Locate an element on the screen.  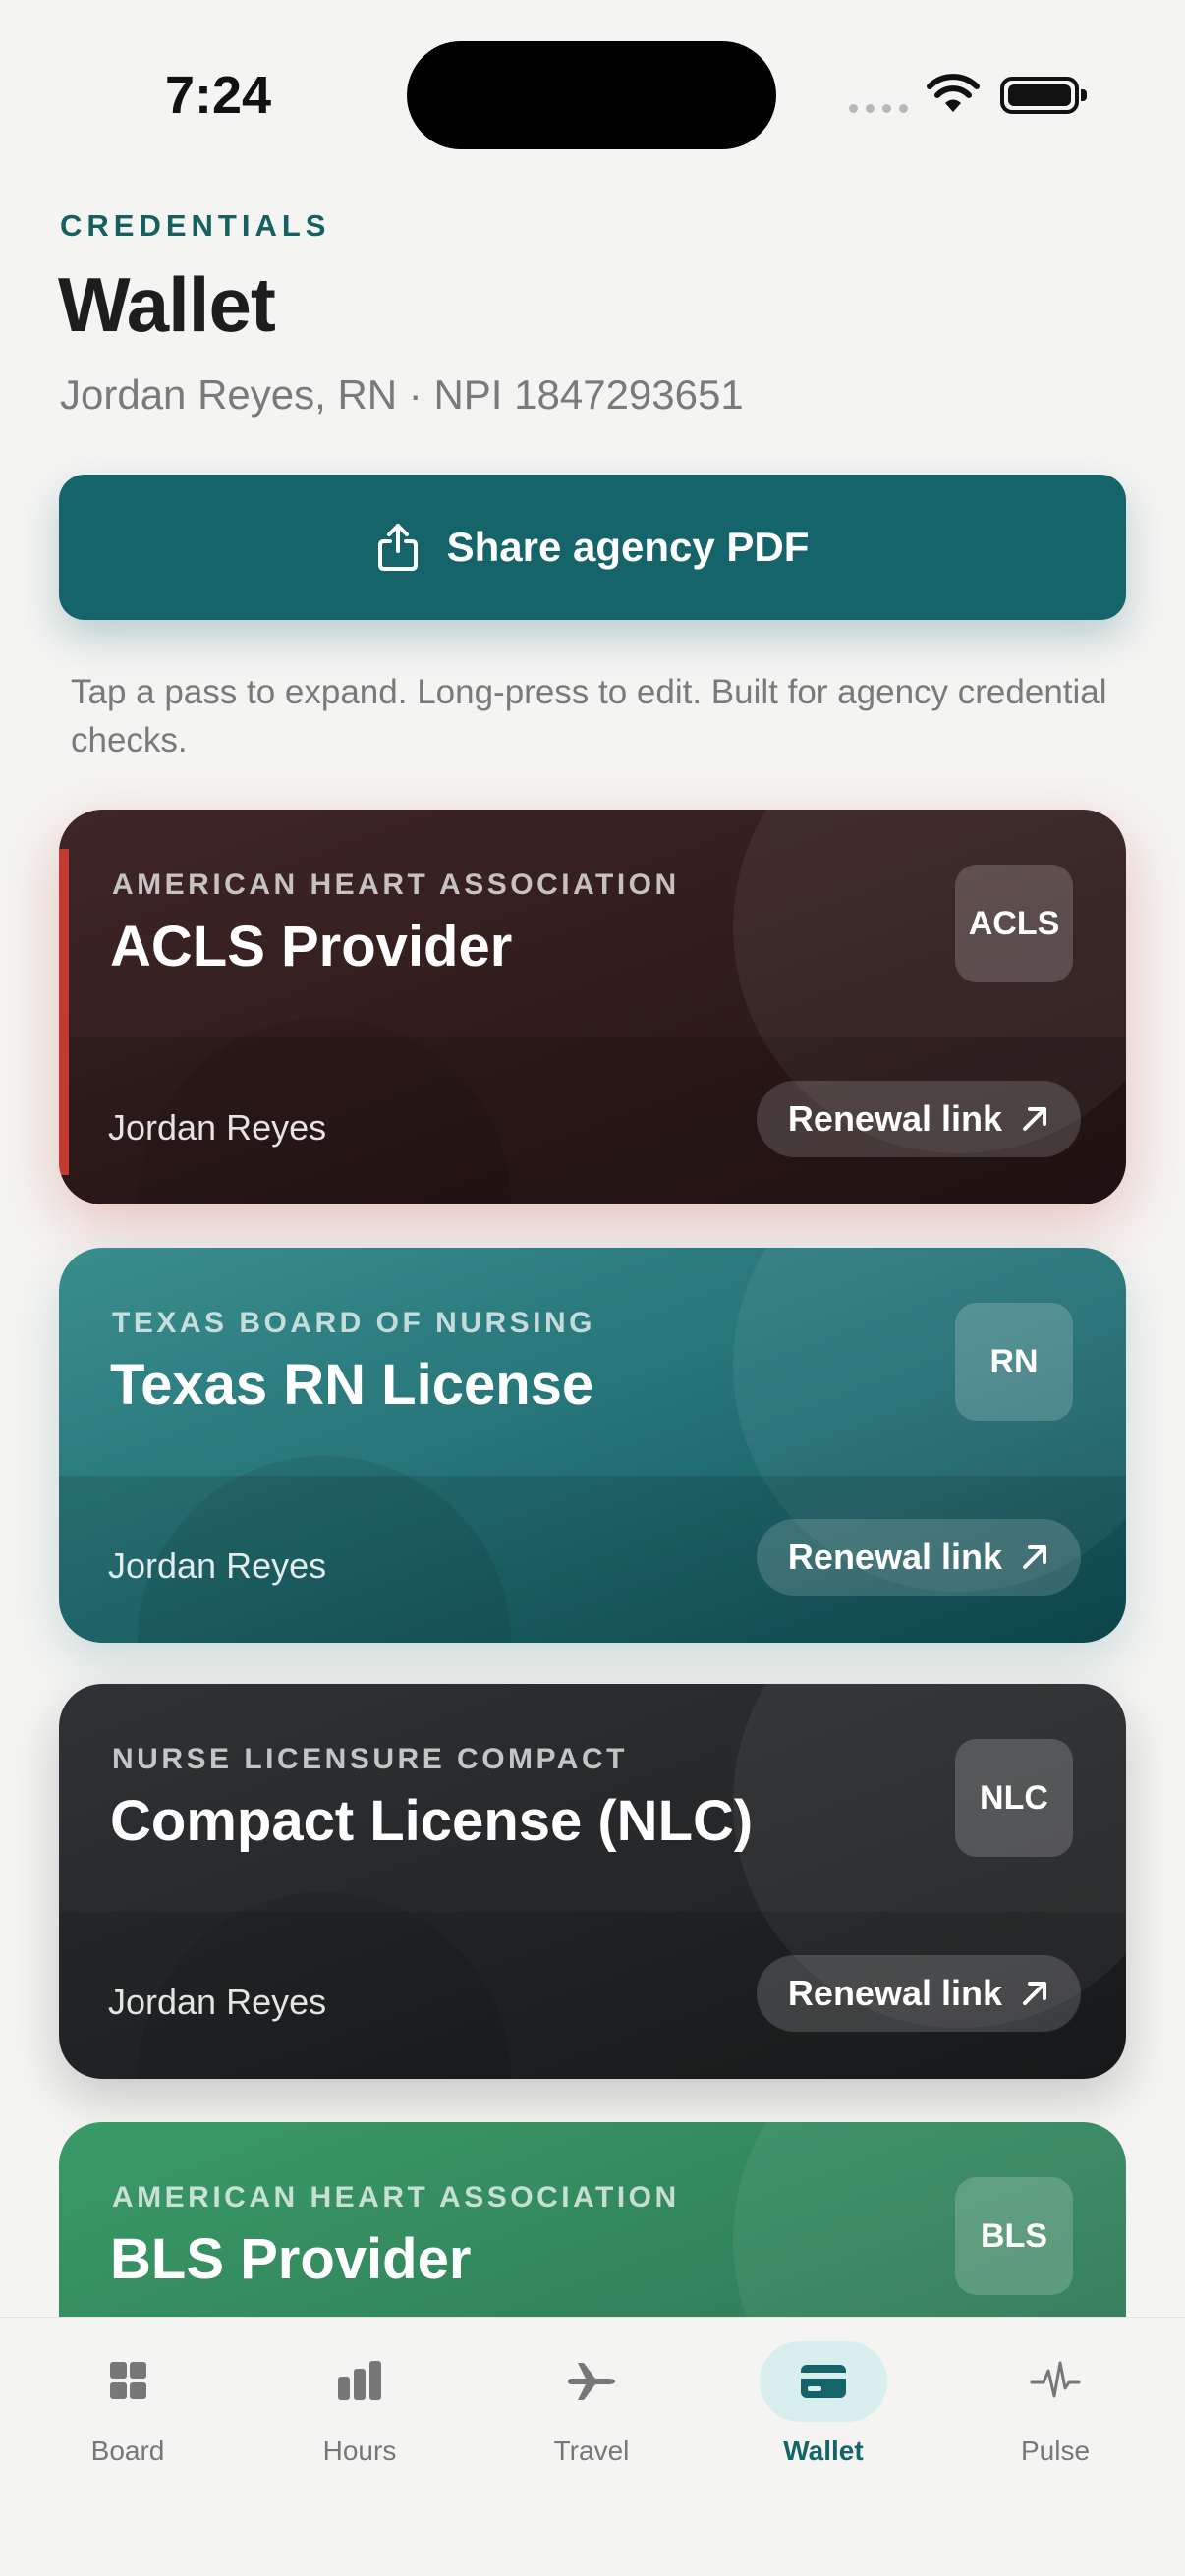
signal-dots-icon is located at coordinates (879, 108).